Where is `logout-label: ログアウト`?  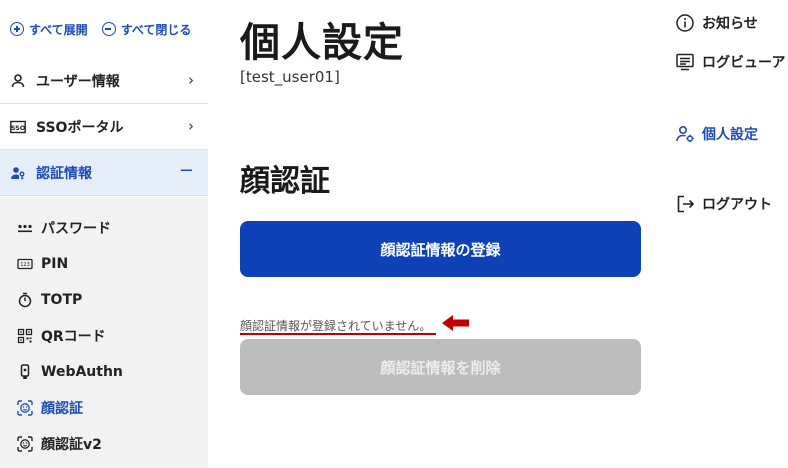
logout-label: ログアウト is located at coordinates (737, 205).